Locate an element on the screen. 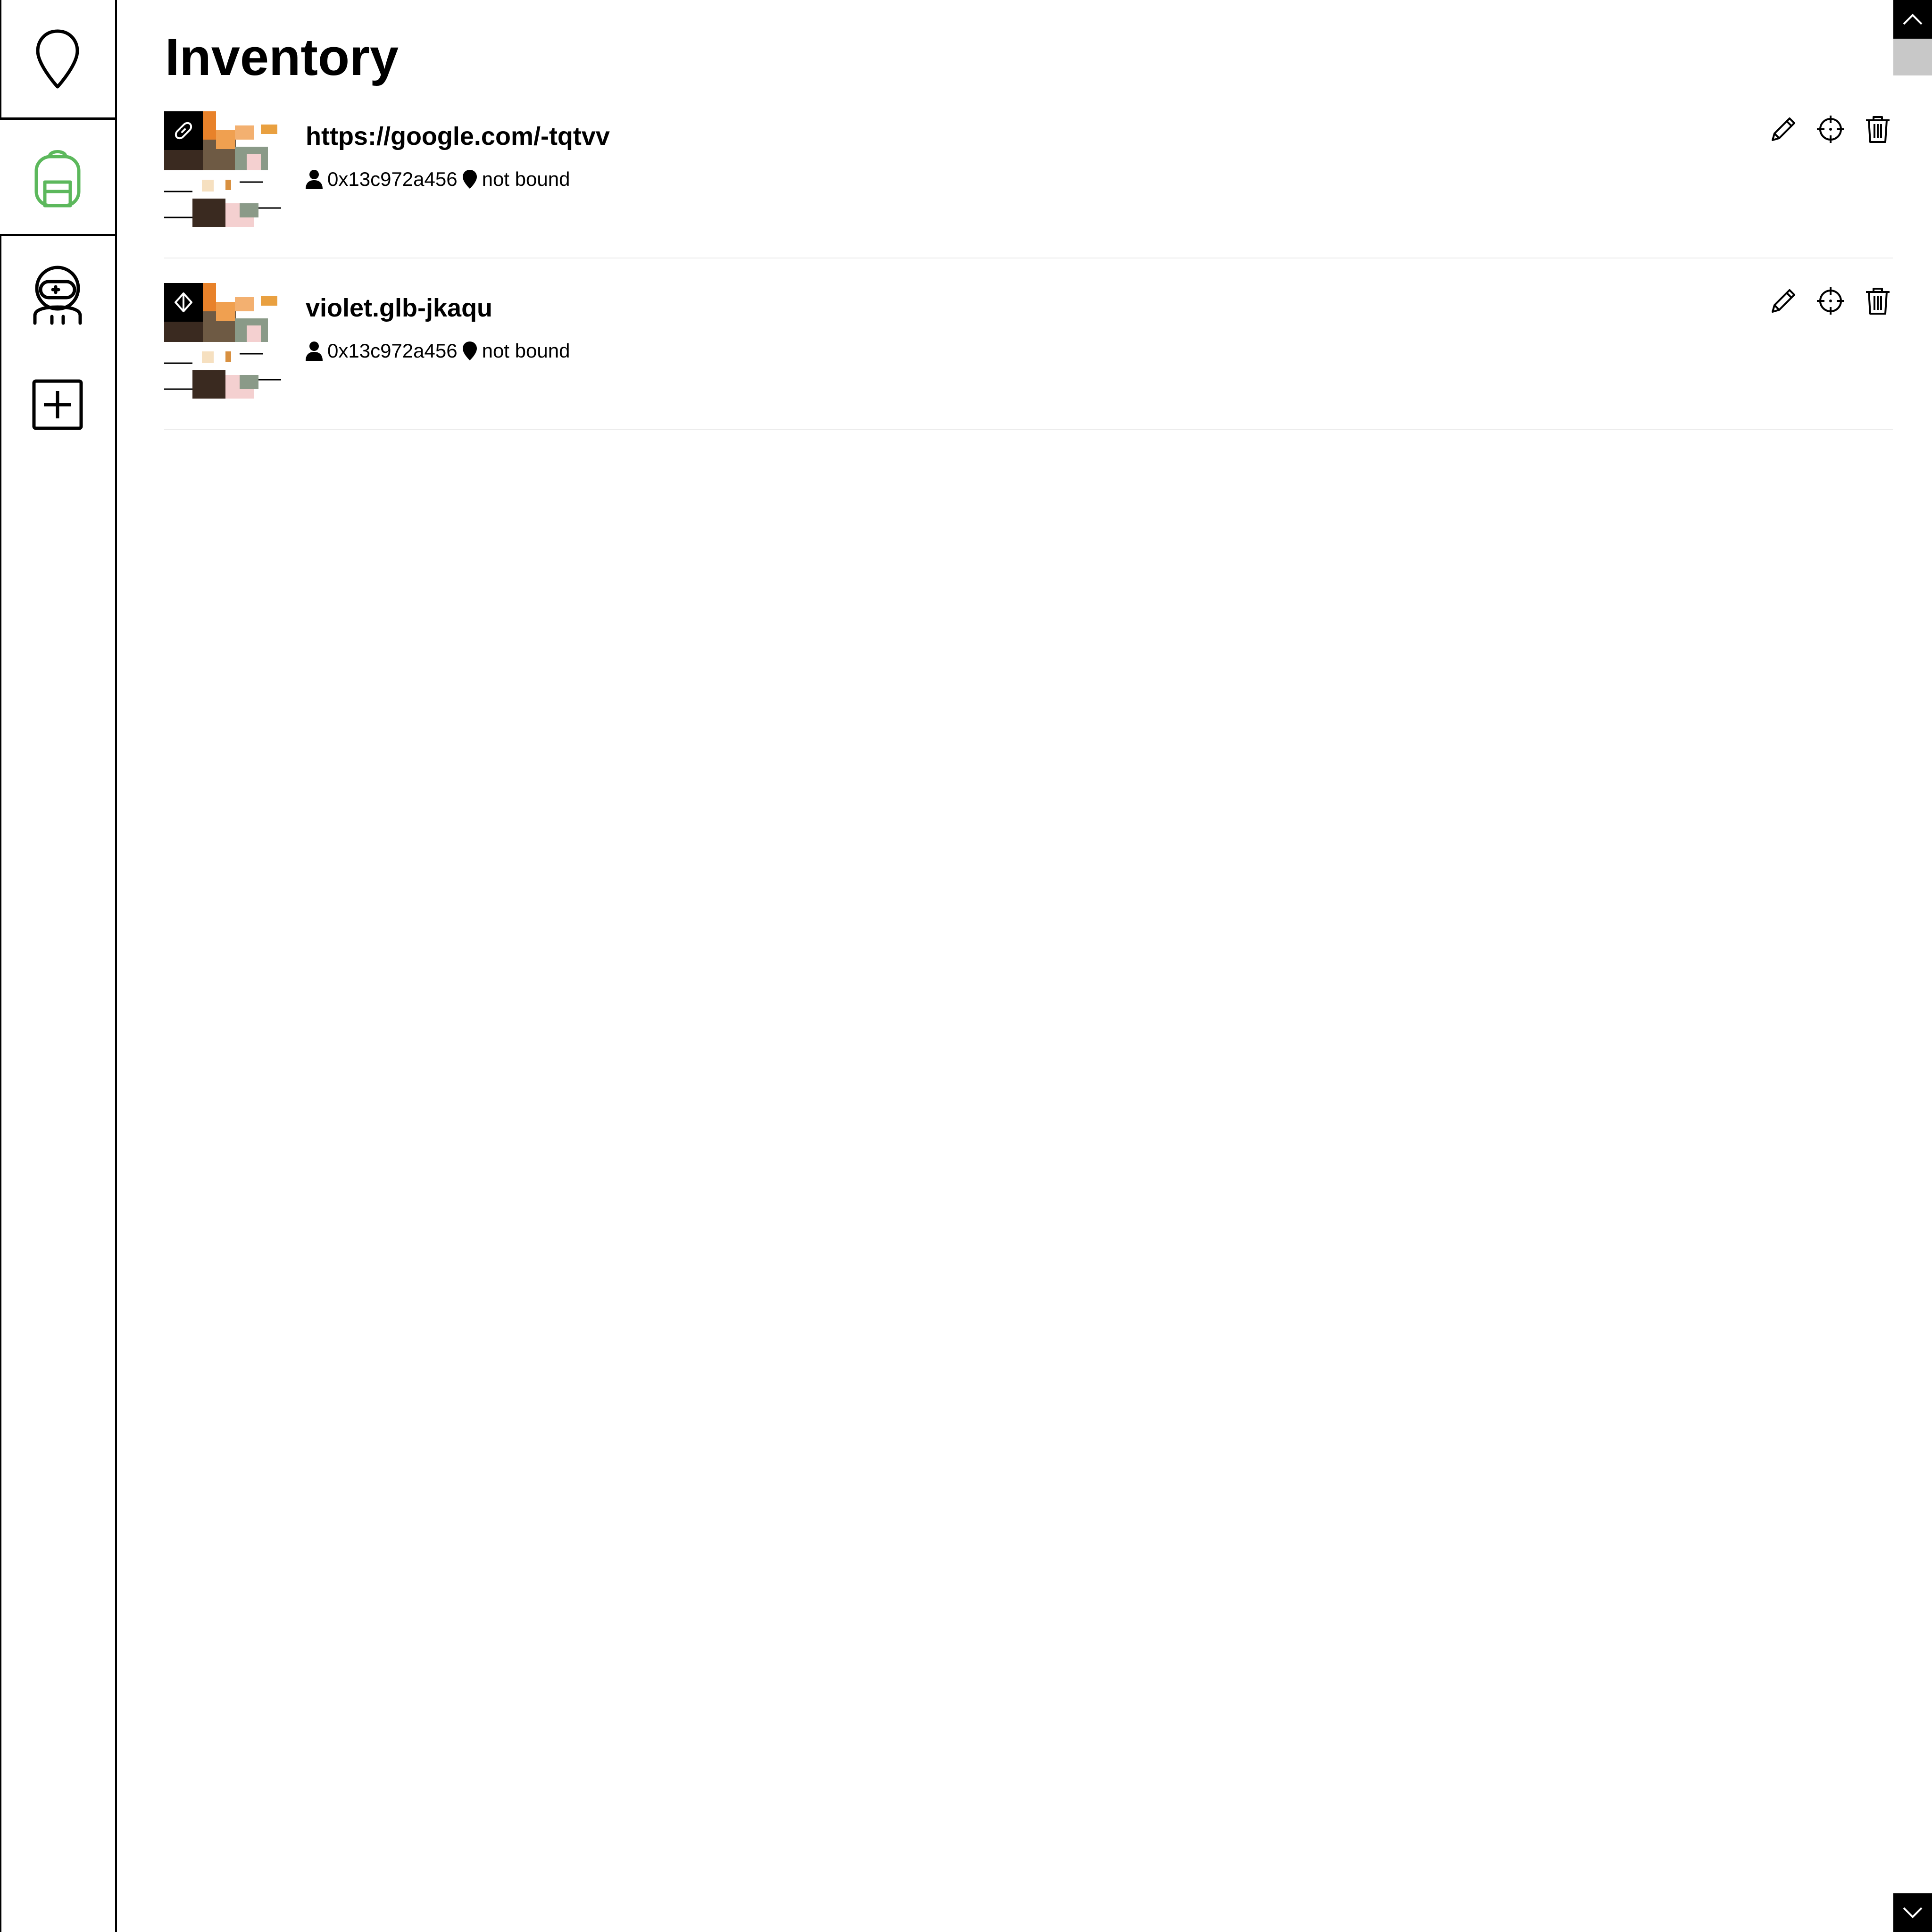 The width and height of the screenshot is (1932, 1932). link-badge is located at coordinates (183, 130).